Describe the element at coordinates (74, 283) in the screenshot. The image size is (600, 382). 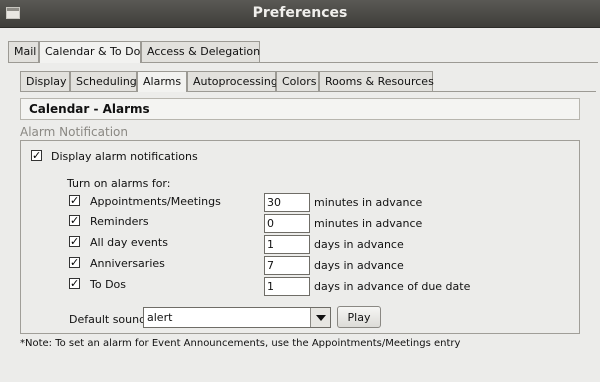
I see `todos-checkbox` at that location.